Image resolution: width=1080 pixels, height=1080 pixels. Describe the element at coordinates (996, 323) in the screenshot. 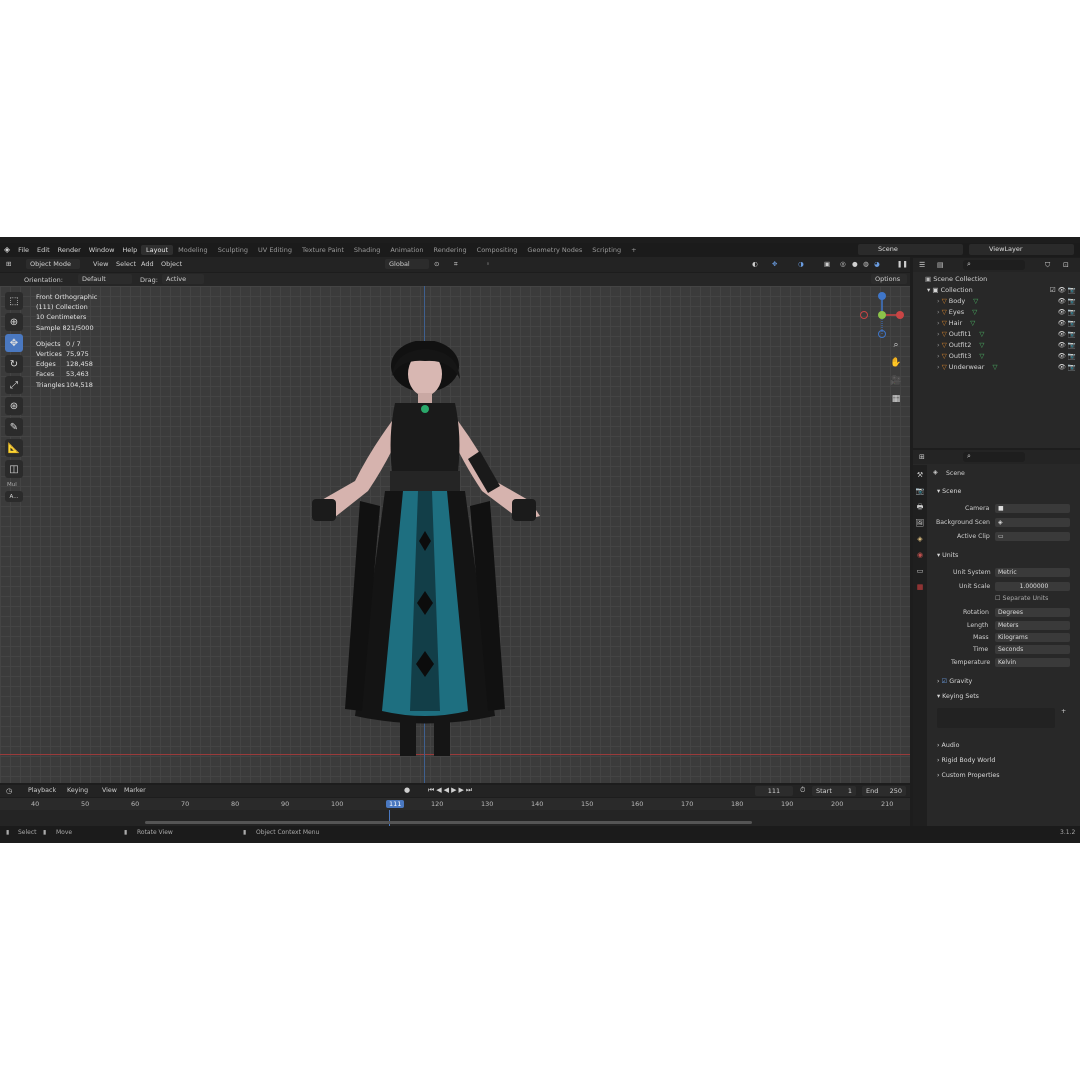

I see `outliner-item-hair: › ▽ Hair ▽ 👁 📷` at that location.